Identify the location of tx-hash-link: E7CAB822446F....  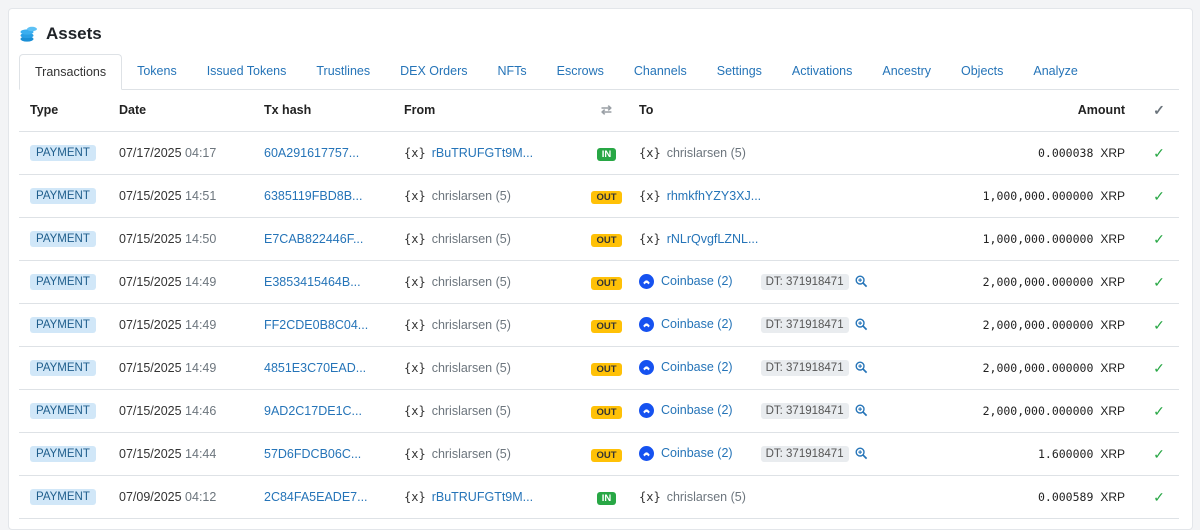
(313, 239).